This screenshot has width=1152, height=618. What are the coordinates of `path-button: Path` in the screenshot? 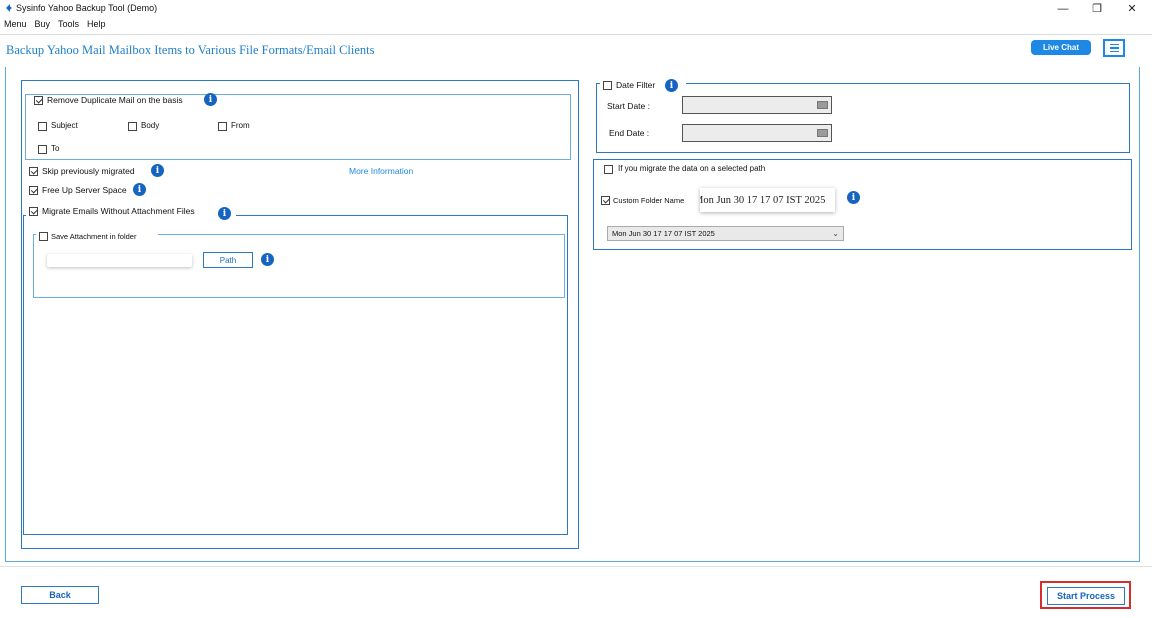 It's located at (228, 260).